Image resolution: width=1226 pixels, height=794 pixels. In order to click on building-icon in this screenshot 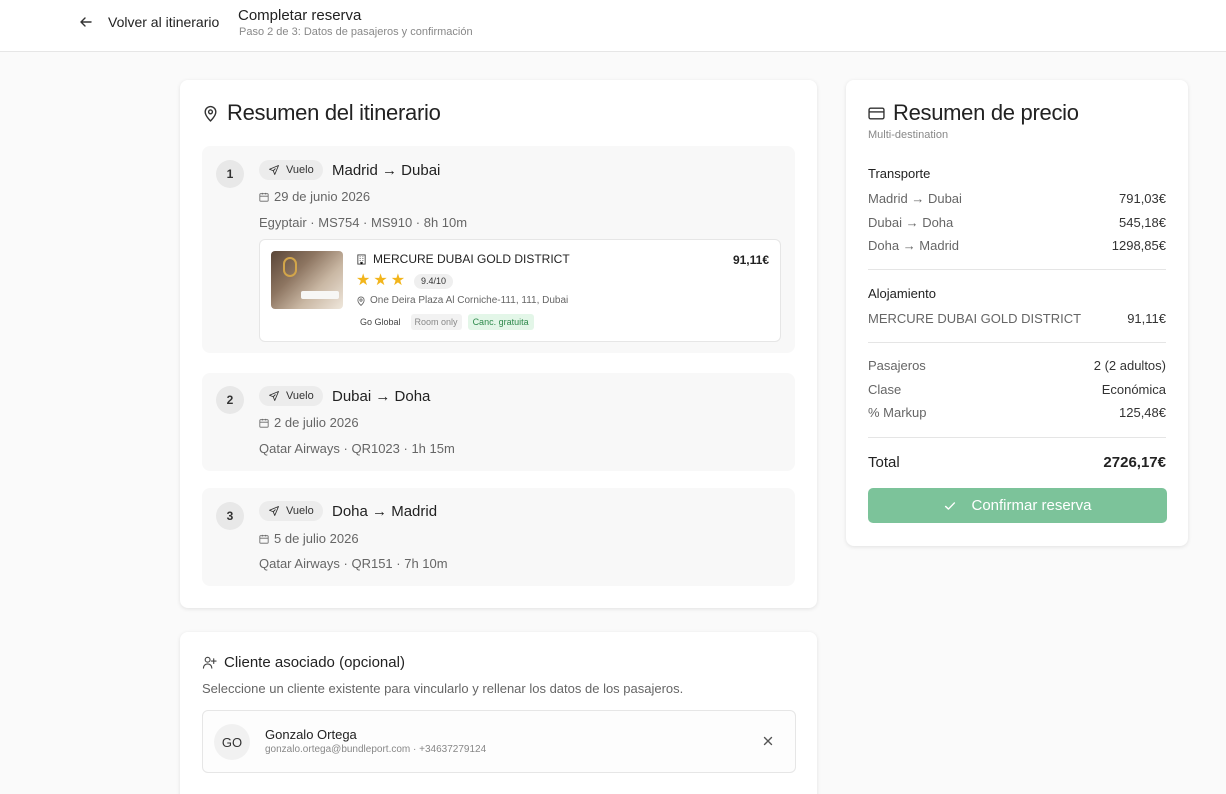, I will do `click(361, 259)`.